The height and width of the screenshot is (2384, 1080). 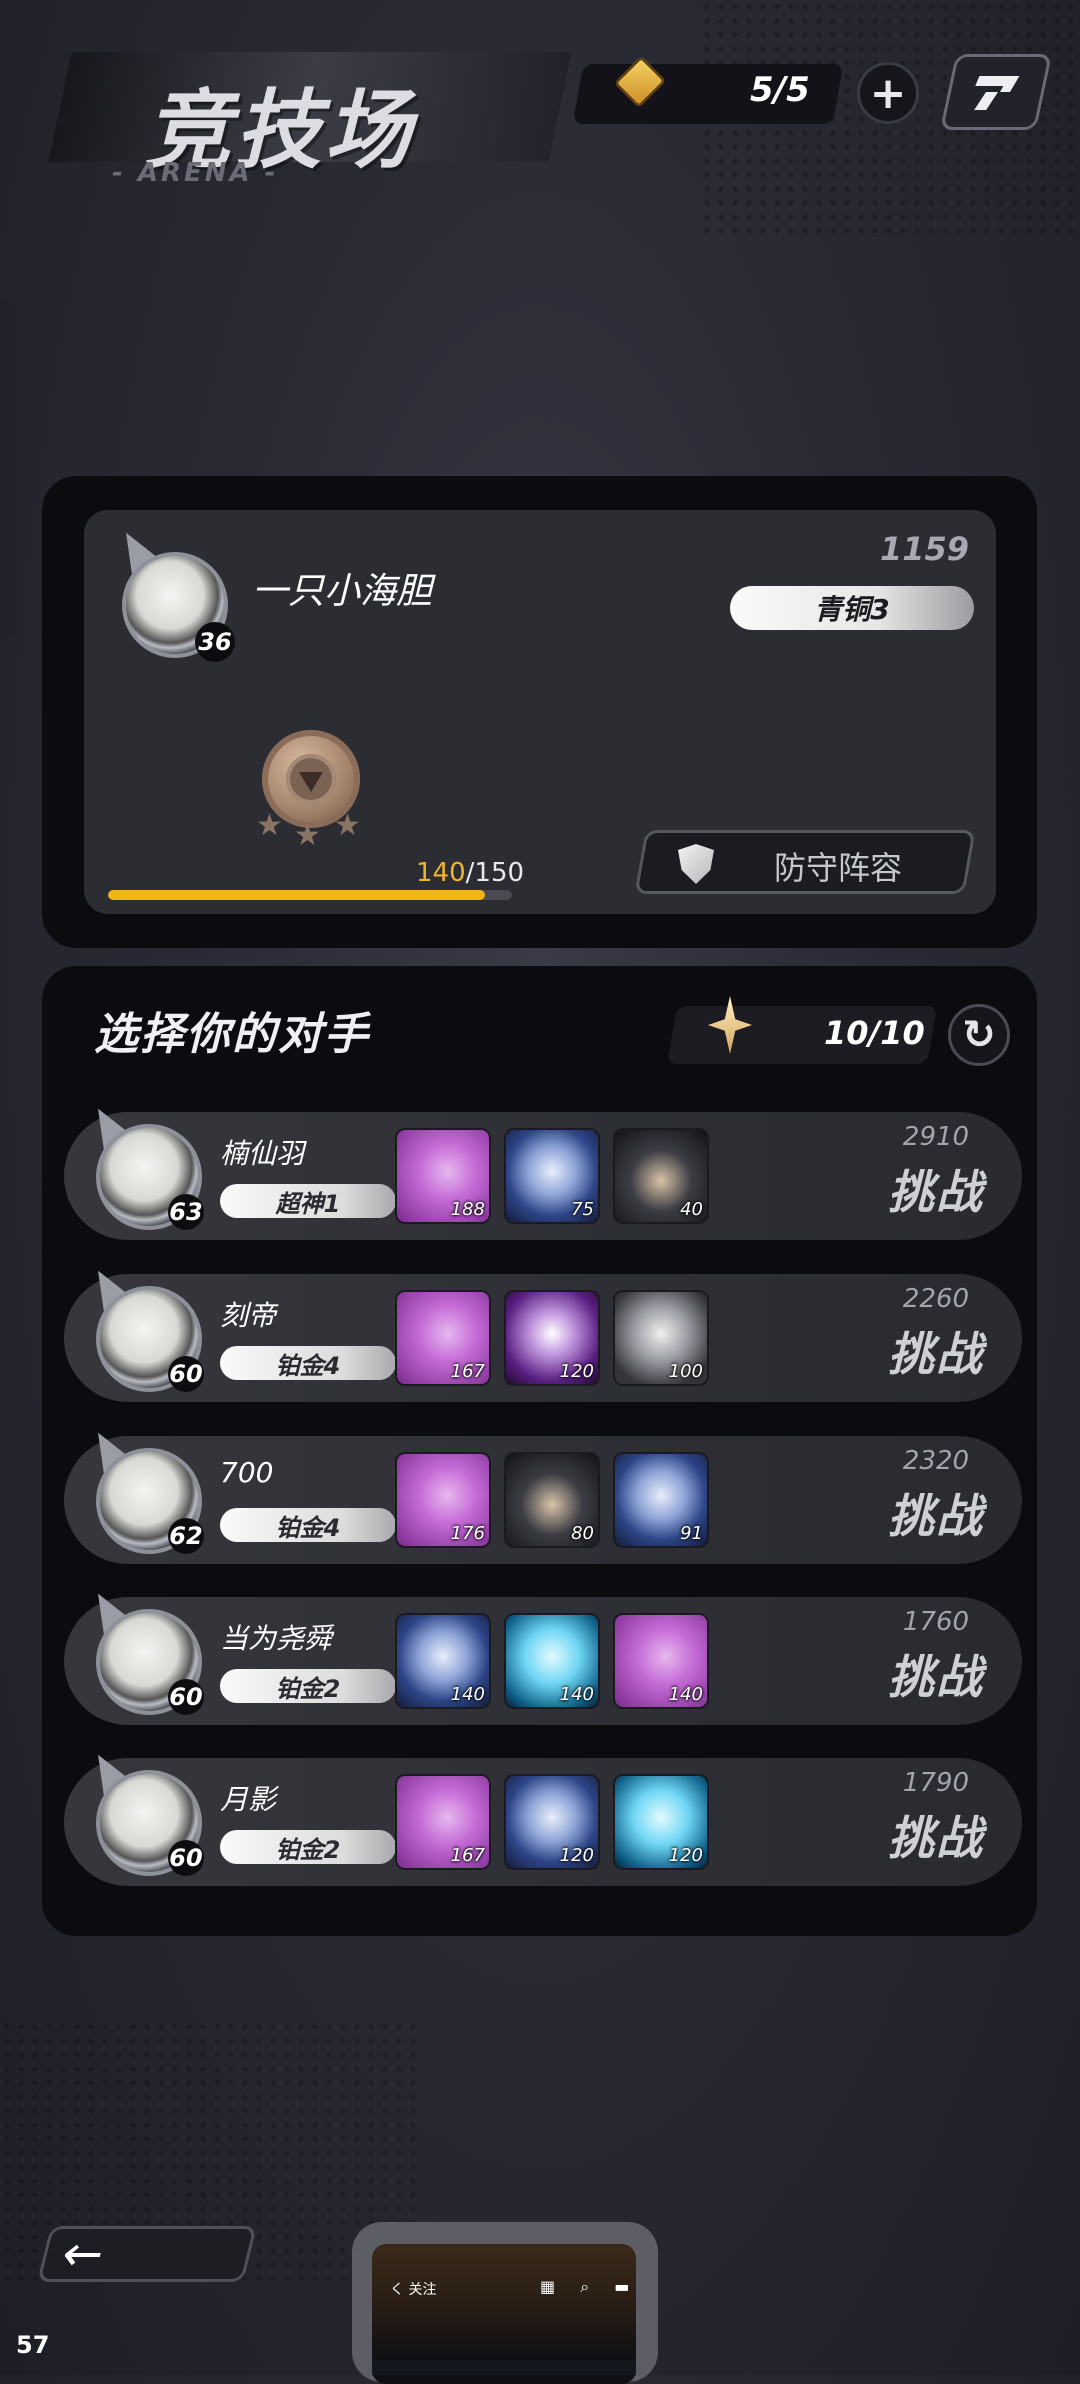 What do you see at coordinates (888, 93) in the screenshot?
I see `add-ticket-button: +` at bounding box center [888, 93].